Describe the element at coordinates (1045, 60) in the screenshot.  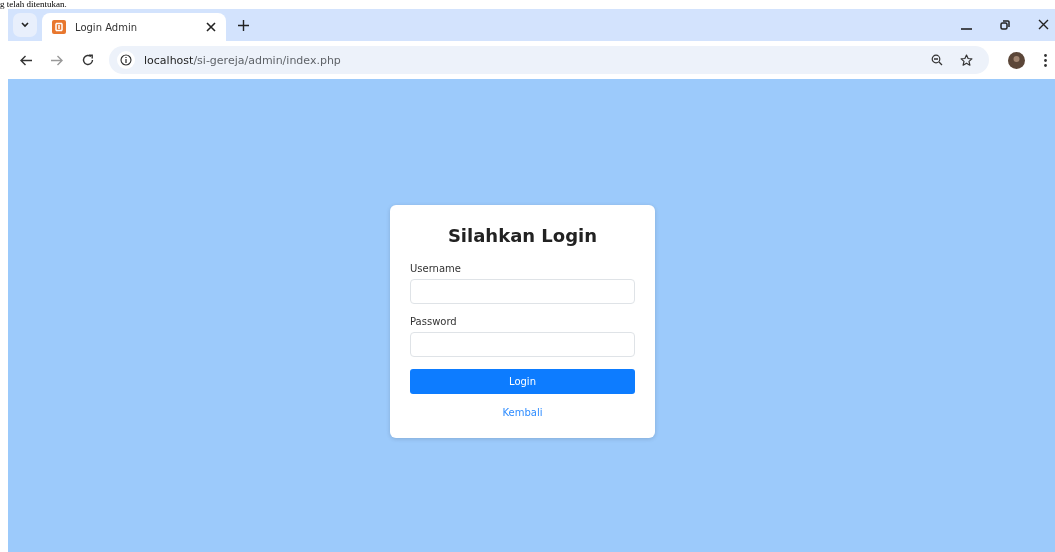
I see `menu-icon` at that location.